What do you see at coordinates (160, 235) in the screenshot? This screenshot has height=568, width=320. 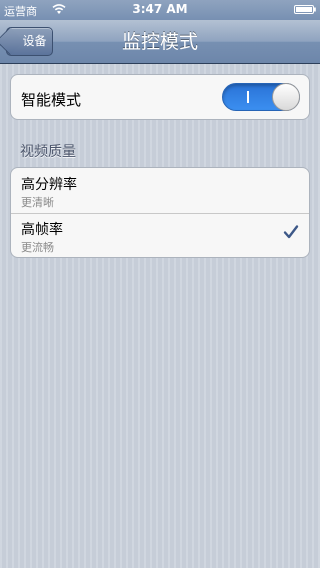 I see `option-high-framerate: 高帧率 更流畅` at bounding box center [160, 235].